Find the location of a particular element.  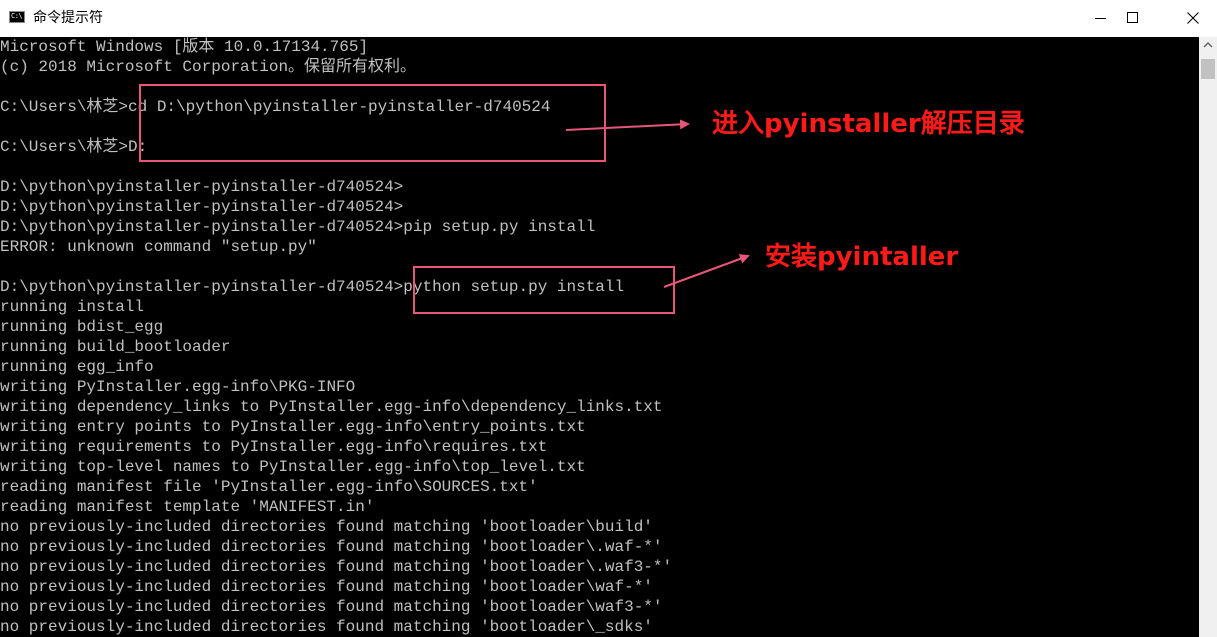

annotation-label-enter-dir: 进入pyinstaller解压目录 is located at coordinates (868, 124).